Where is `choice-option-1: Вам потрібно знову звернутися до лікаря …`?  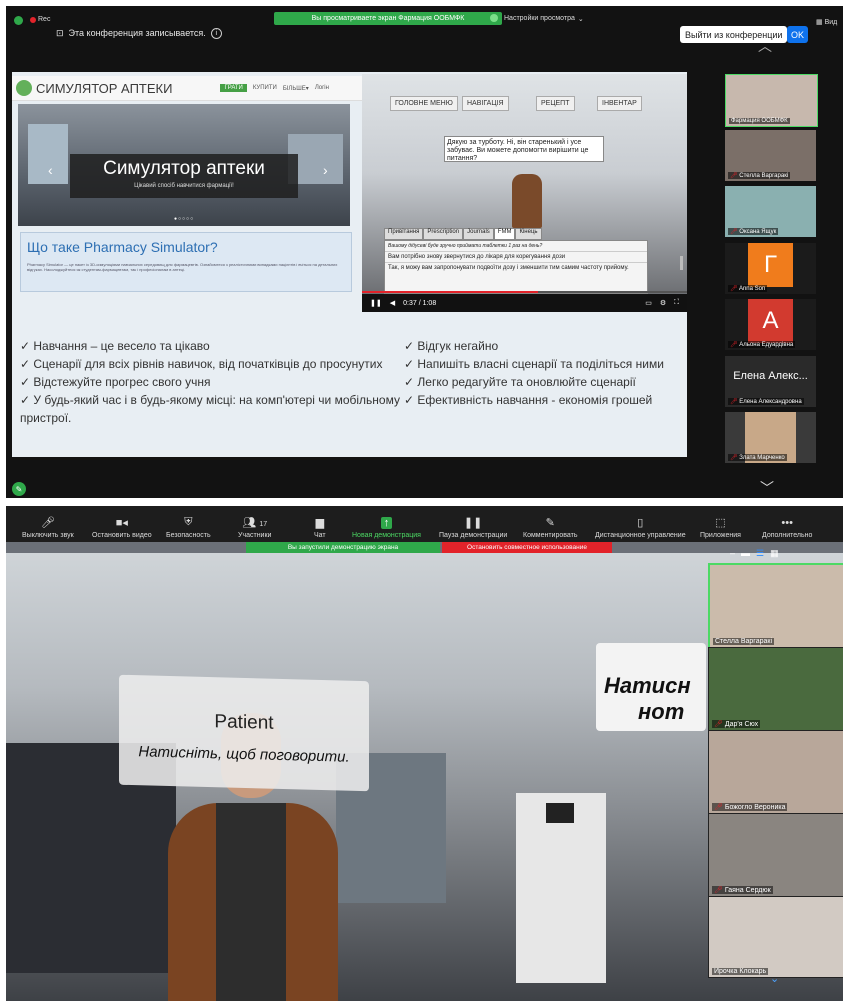
choice-option-1: Вам потрібно знову звернутися до лікаря … is located at coordinates (516, 257).